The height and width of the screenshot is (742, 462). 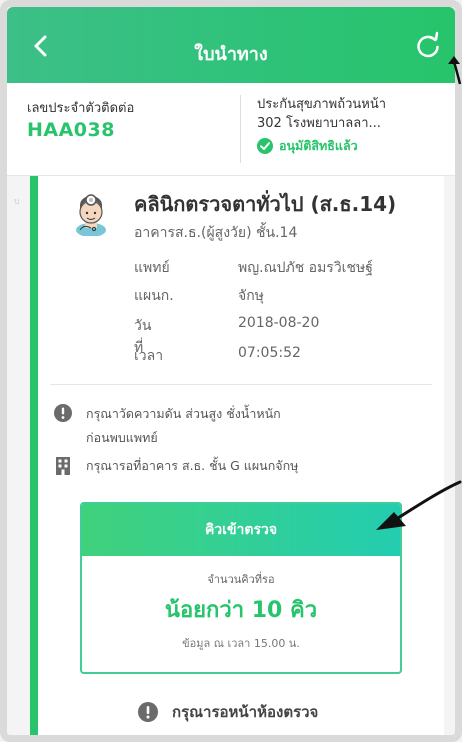 What do you see at coordinates (122, 437) in the screenshot?
I see `note-measure-vitals-cont: ก่อนพบแพทย์` at bounding box center [122, 437].